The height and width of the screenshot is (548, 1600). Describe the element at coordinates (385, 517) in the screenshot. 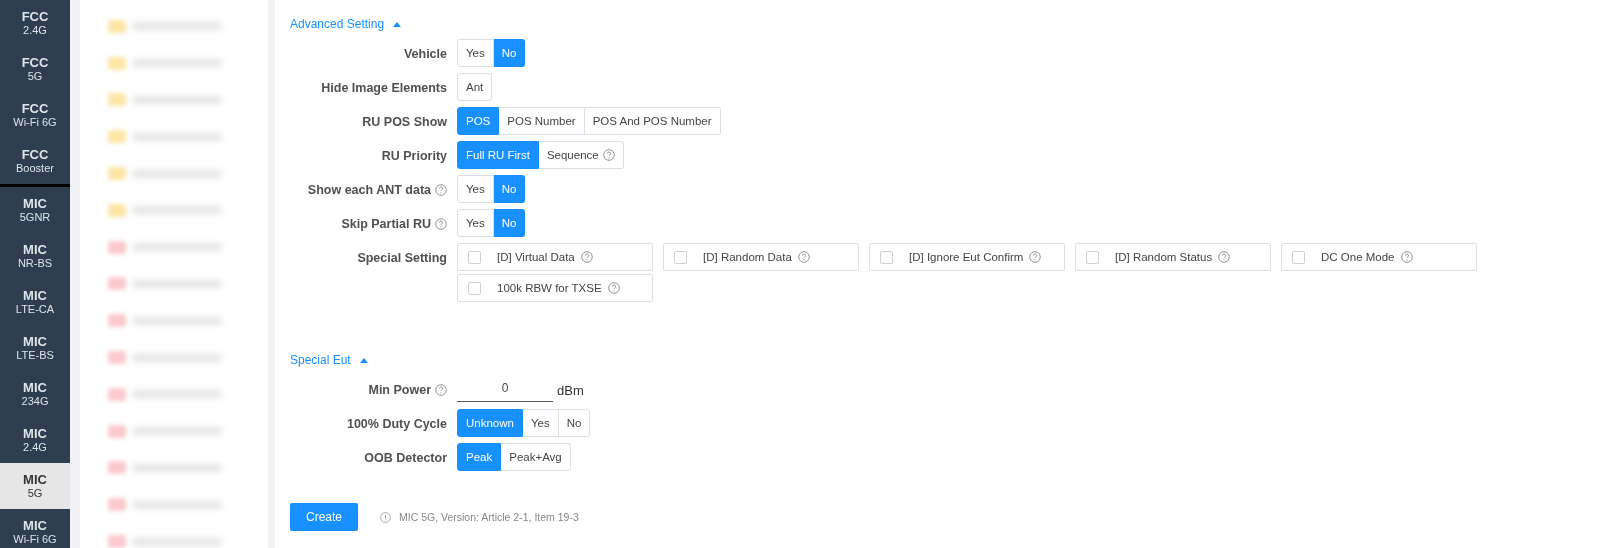

I see `info-icon` at that location.